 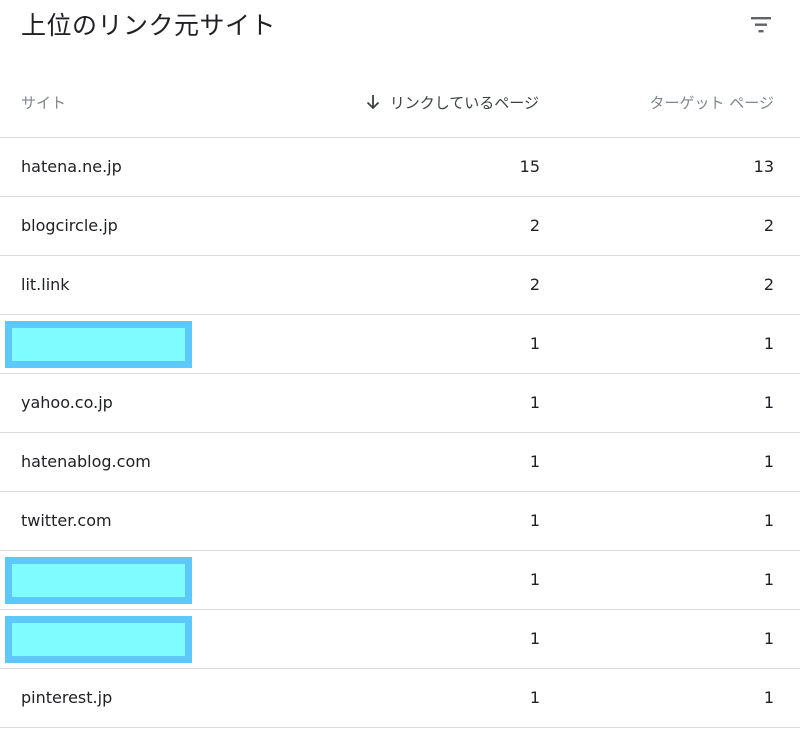 What do you see at coordinates (66, 520) in the screenshot?
I see `site-name: twitter.com` at bounding box center [66, 520].